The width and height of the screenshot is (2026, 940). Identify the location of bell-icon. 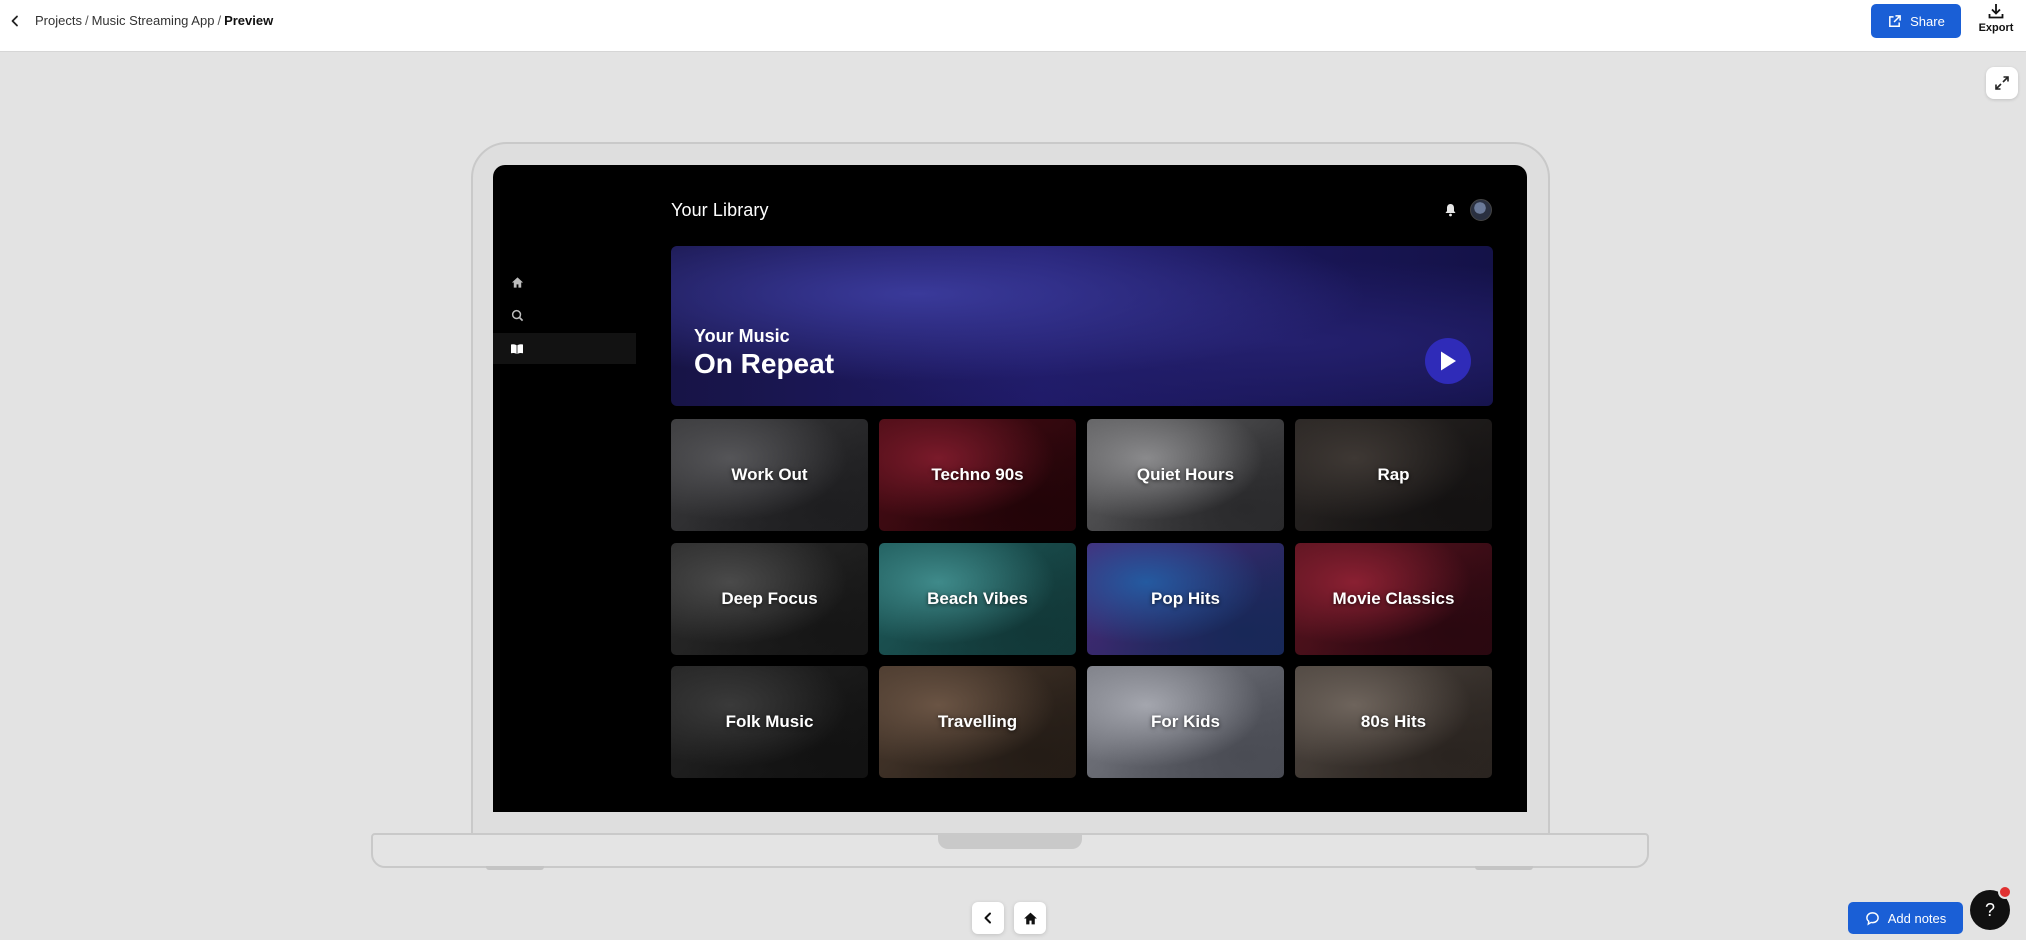
(1450, 210).